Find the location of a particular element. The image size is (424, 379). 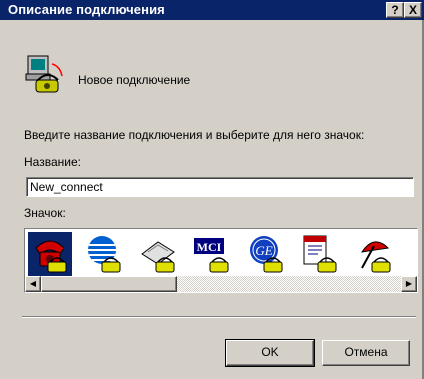

mci-phone-icon: MCI is located at coordinates (212, 254).